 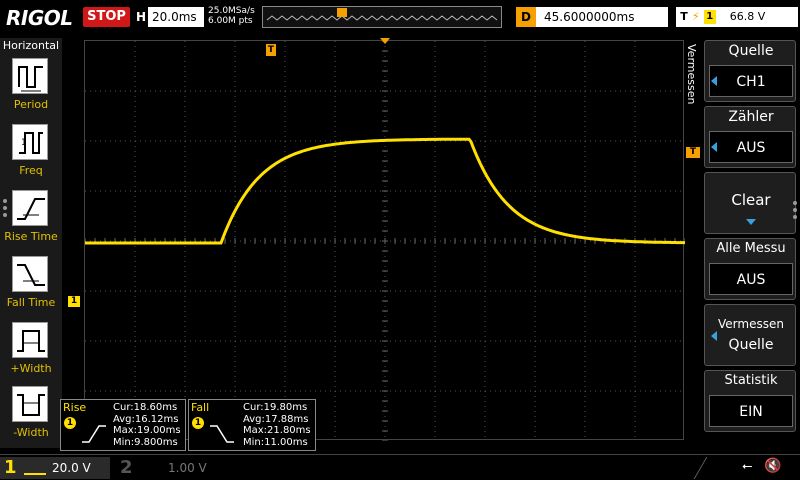 I want to click on measure-rise-time-button: Rise Time, so click(x=31, y=220).